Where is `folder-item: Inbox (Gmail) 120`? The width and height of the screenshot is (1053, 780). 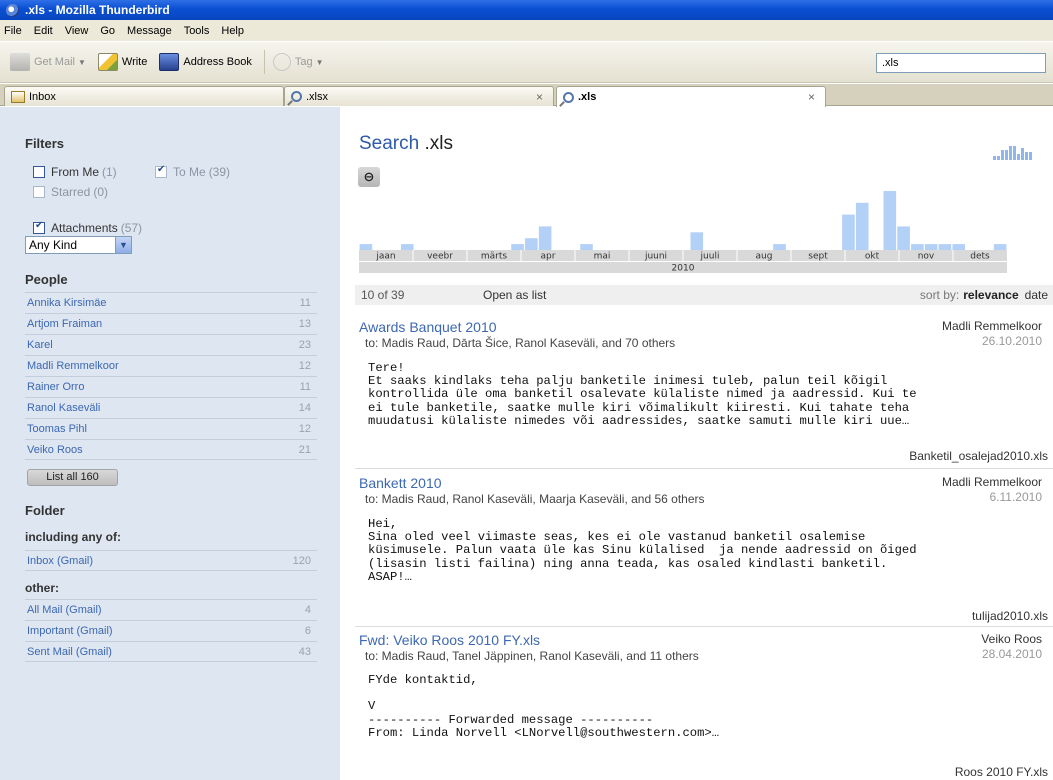 folder-item: Inbox (Gmail) 120 is located at coordinates (171, 560).